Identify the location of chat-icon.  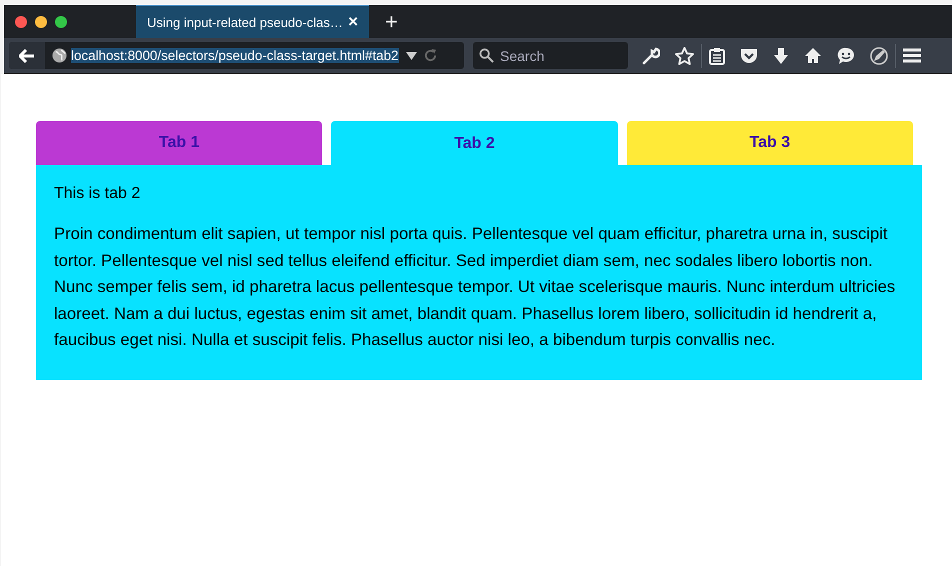
(846, 55).